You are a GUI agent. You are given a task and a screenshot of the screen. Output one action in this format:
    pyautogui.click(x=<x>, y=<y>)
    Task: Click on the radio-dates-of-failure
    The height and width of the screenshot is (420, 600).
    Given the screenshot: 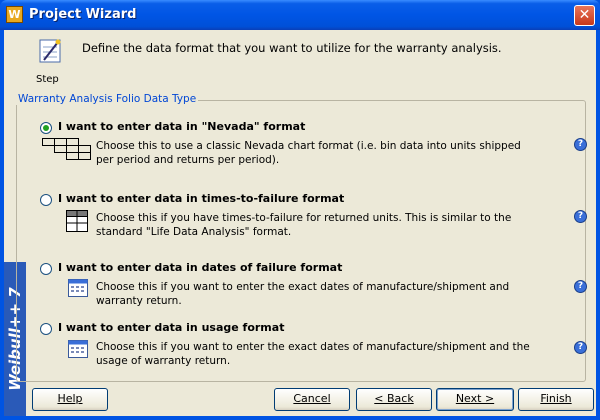 What is the action you would take?
    pyautogui.click(x=46, y=269)
    